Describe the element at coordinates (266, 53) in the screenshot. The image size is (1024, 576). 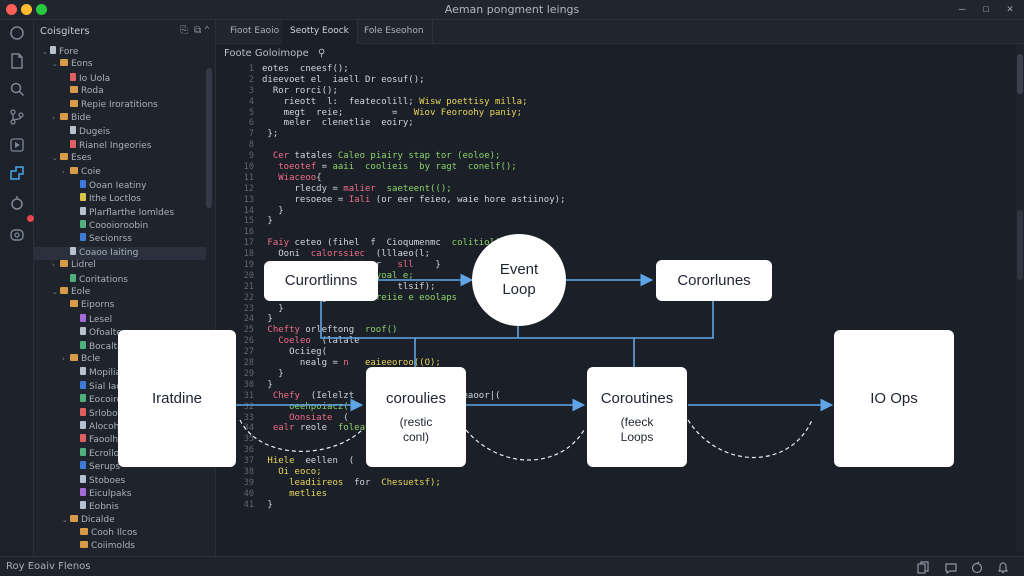
I see `breadcrumb-path: Foote Goloimope` at that location.